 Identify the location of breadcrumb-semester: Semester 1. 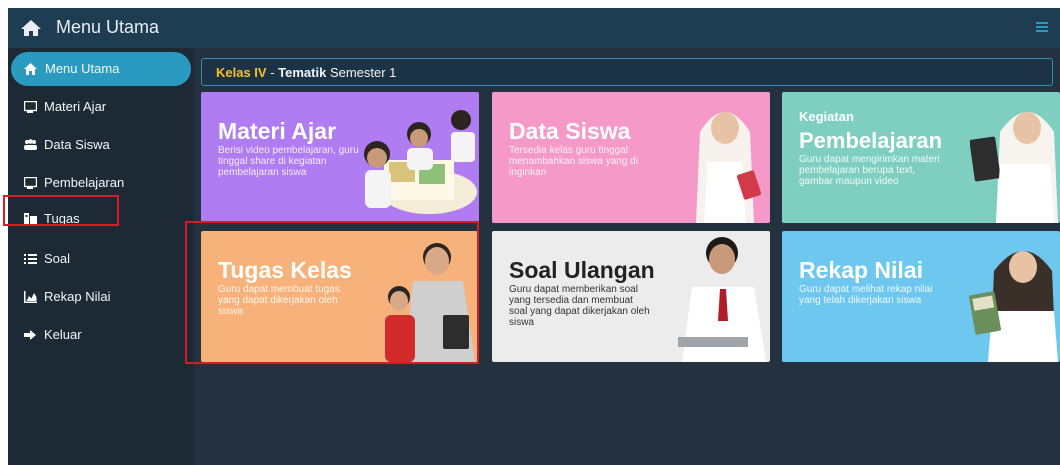
(361, 72).